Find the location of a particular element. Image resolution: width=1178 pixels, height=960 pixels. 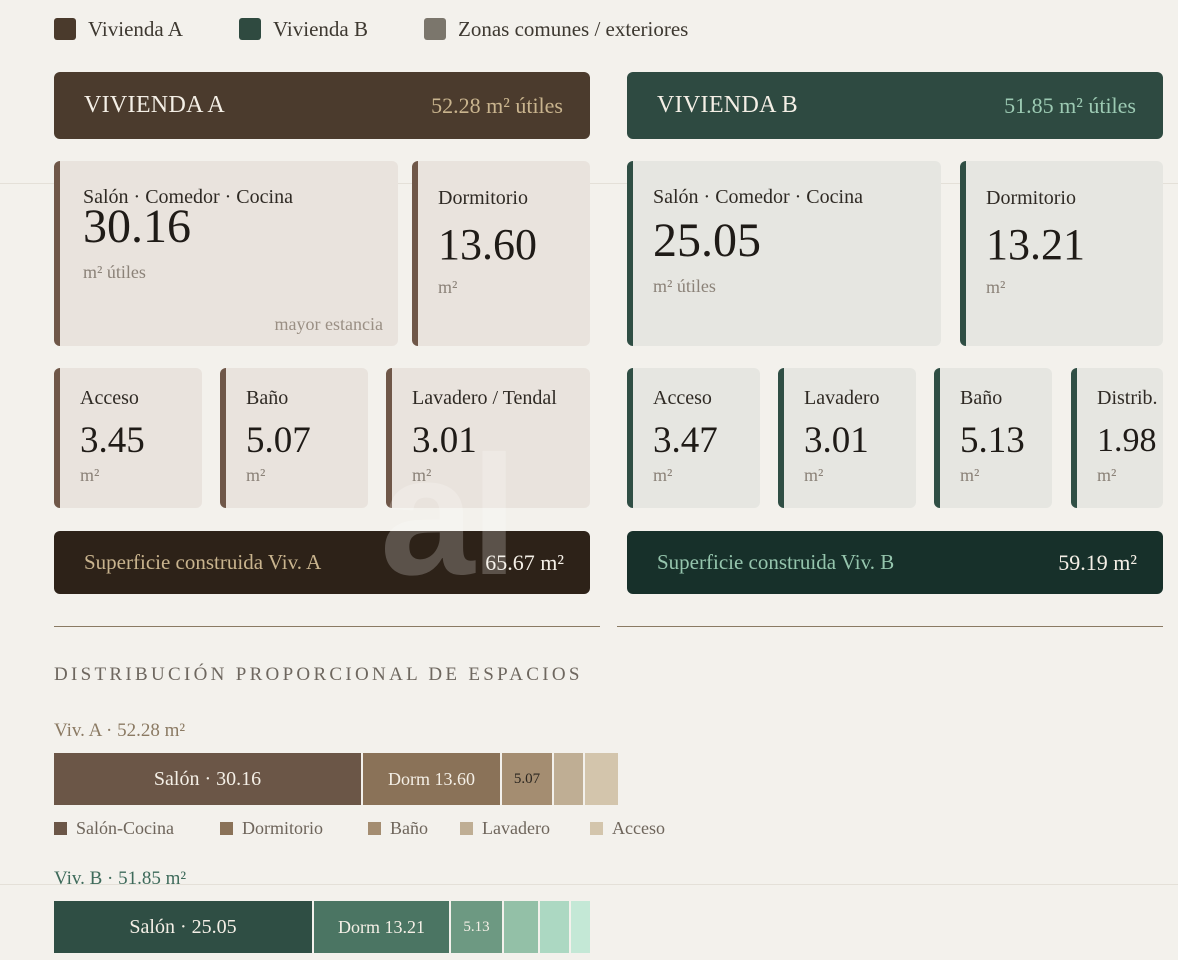

room-card-acceso-a: Acceso 3.45 m² is located at coordinates (128, 438).